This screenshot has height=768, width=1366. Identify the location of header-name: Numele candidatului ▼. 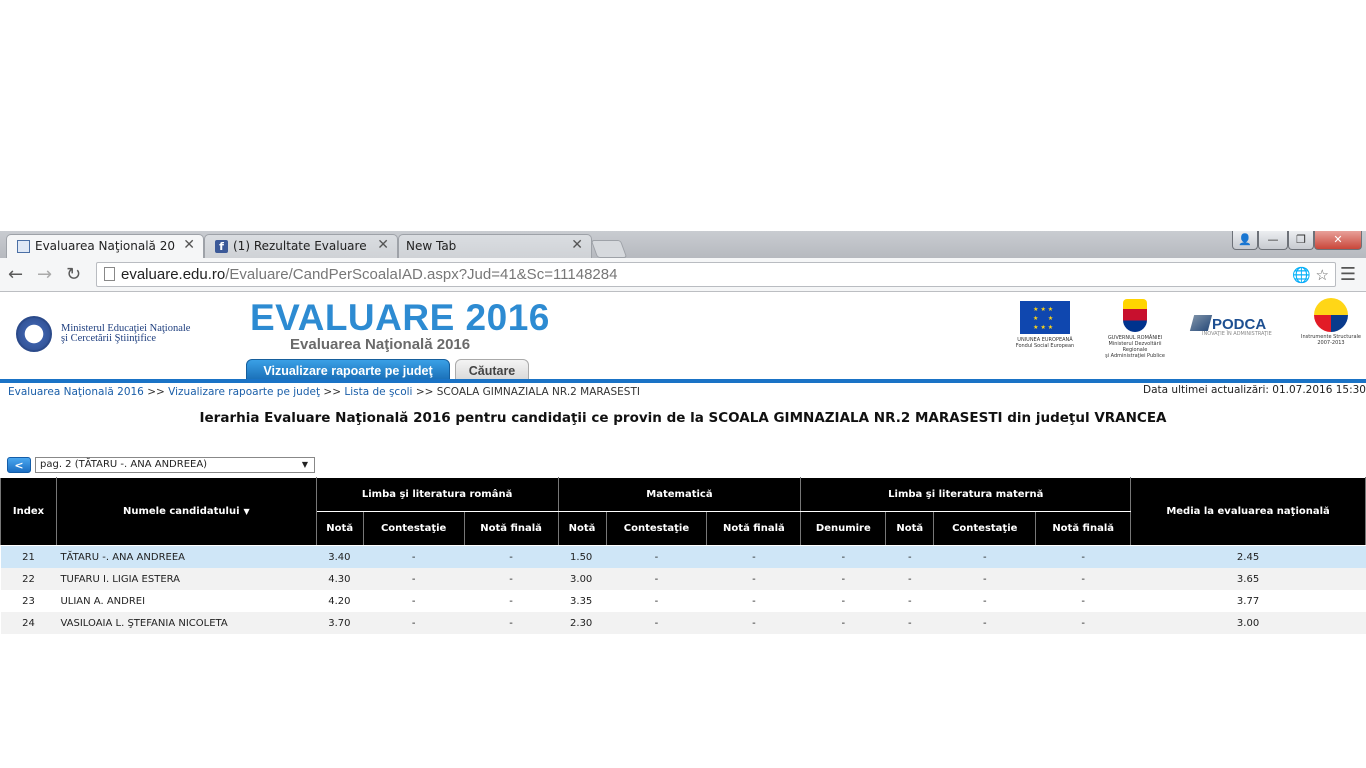
(186, 511).